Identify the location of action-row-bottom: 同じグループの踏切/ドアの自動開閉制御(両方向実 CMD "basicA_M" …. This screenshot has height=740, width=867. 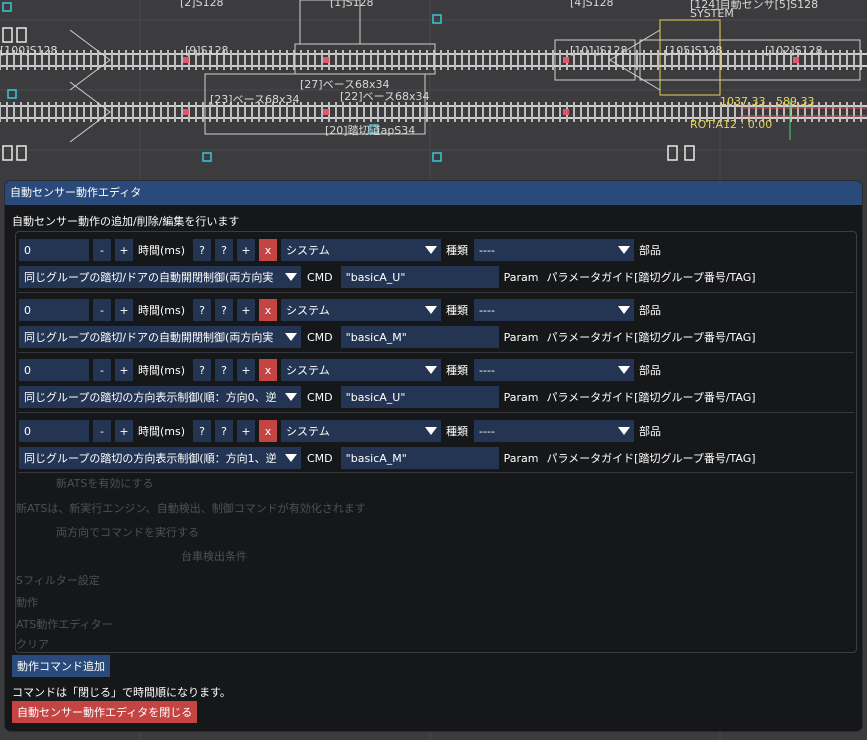
(387, 337).